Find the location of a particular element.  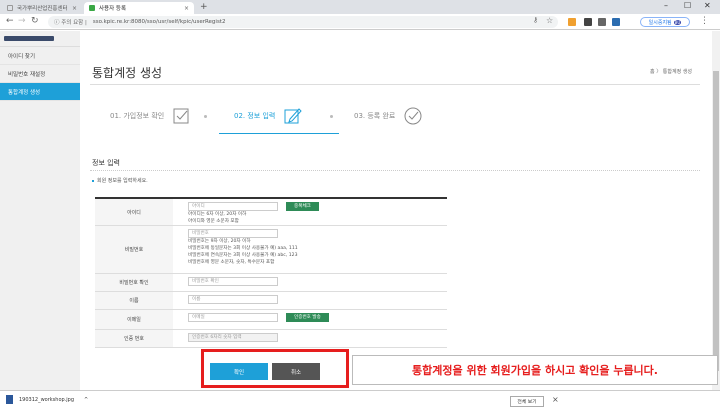

download-filename: 190312_workshop.jpg is located at coordinates (47, 399).